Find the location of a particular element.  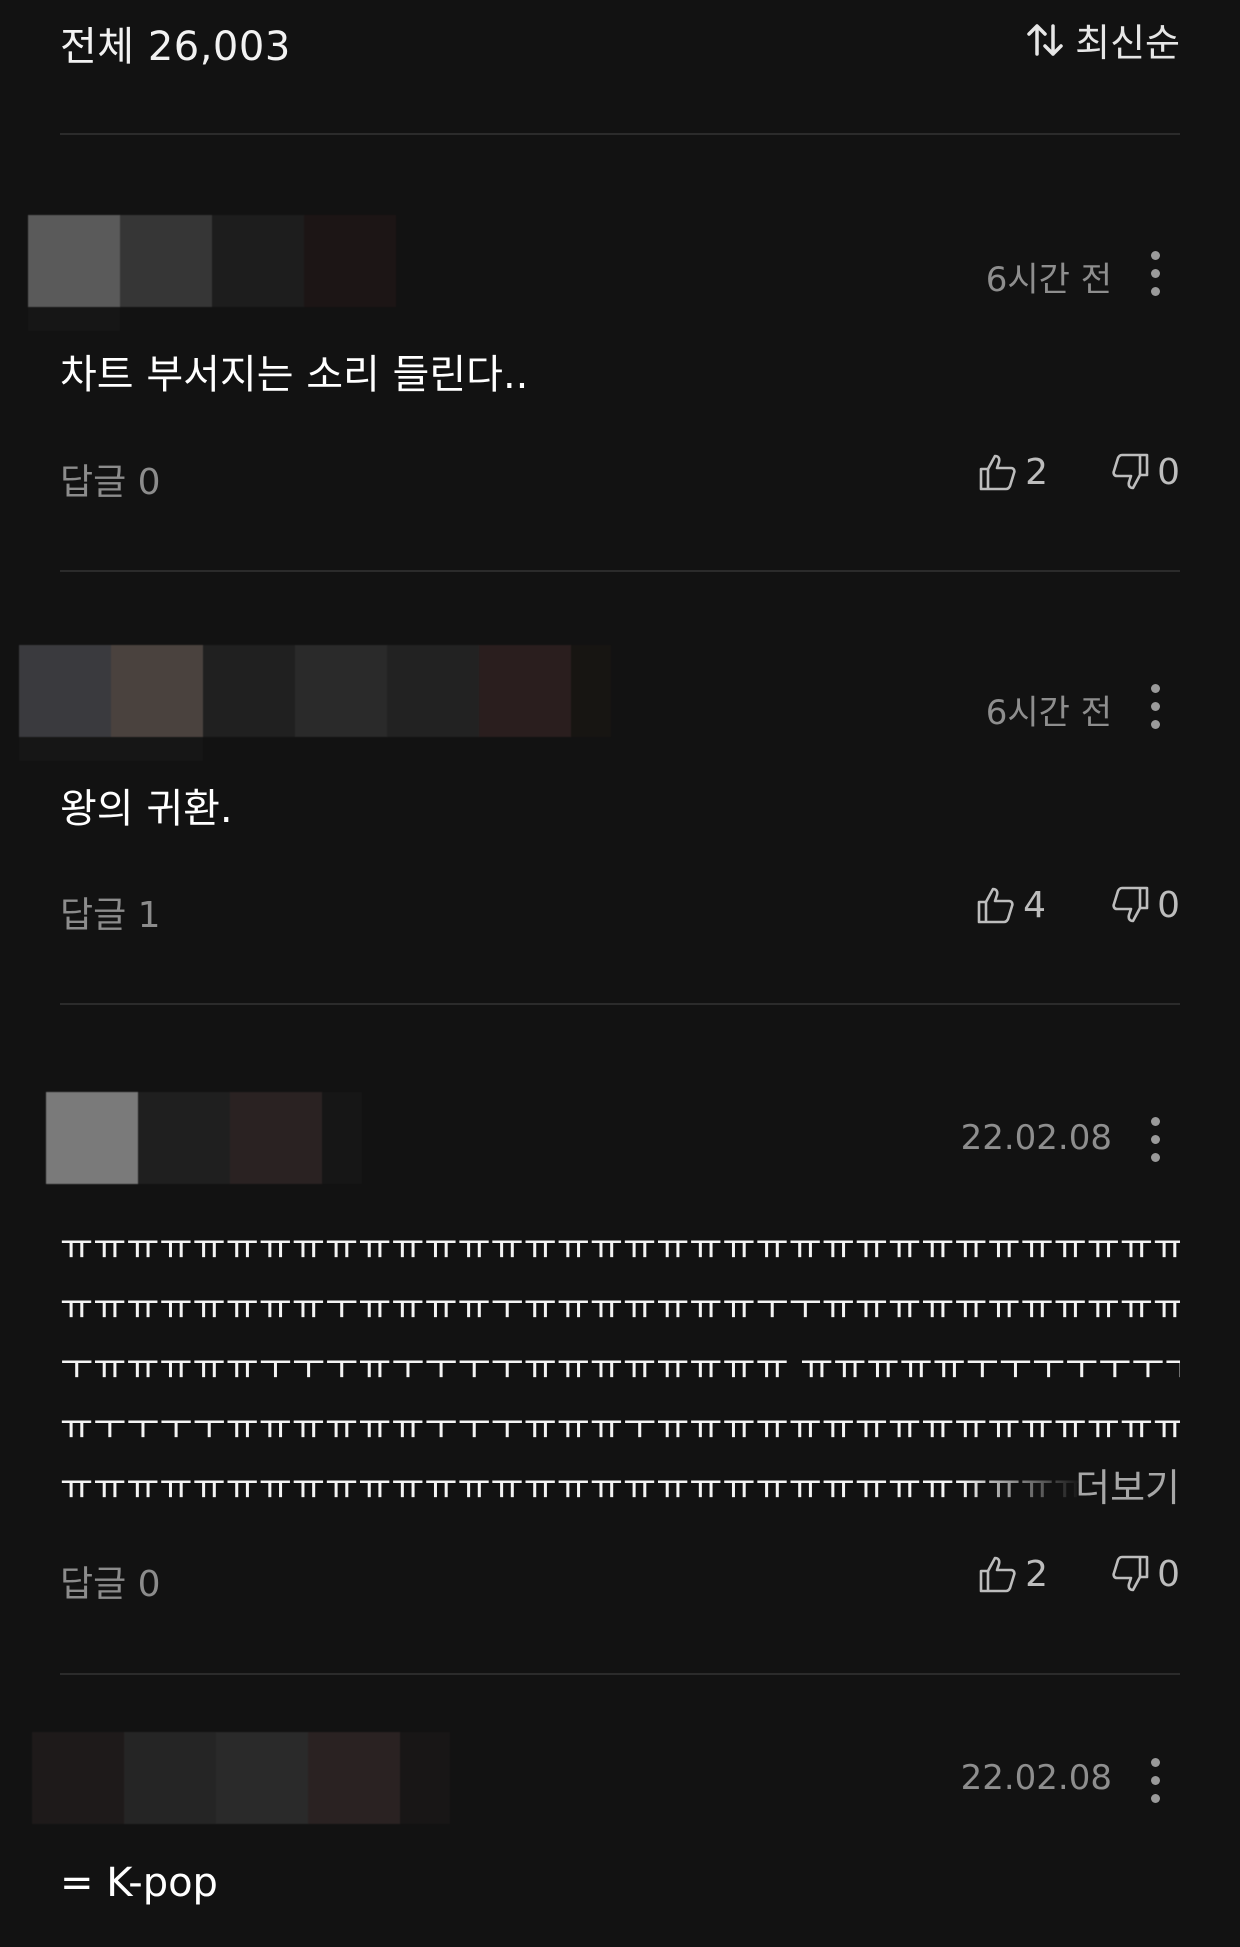

show-more-button: 더보기 is located at coordinates (1127, 1488).